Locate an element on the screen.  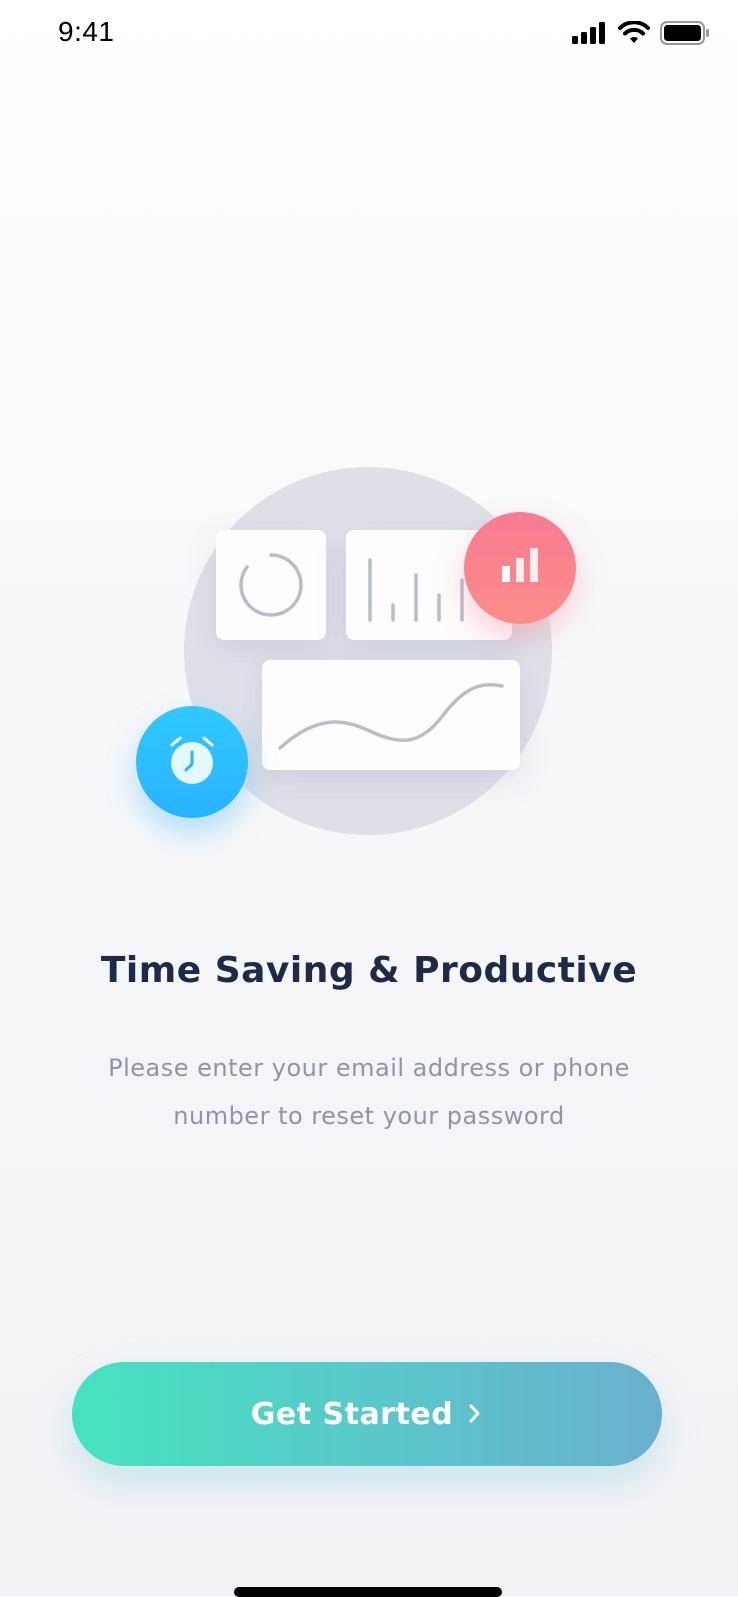
progress-ring-icon is located at coordinates (271, 598).